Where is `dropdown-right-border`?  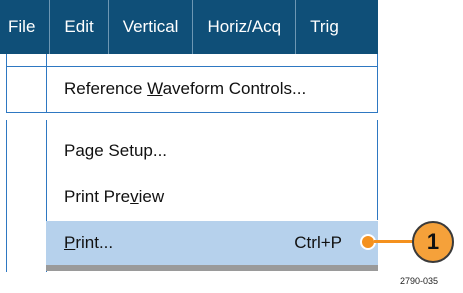
dropdown-right-border is located at coordinates (377, 83).